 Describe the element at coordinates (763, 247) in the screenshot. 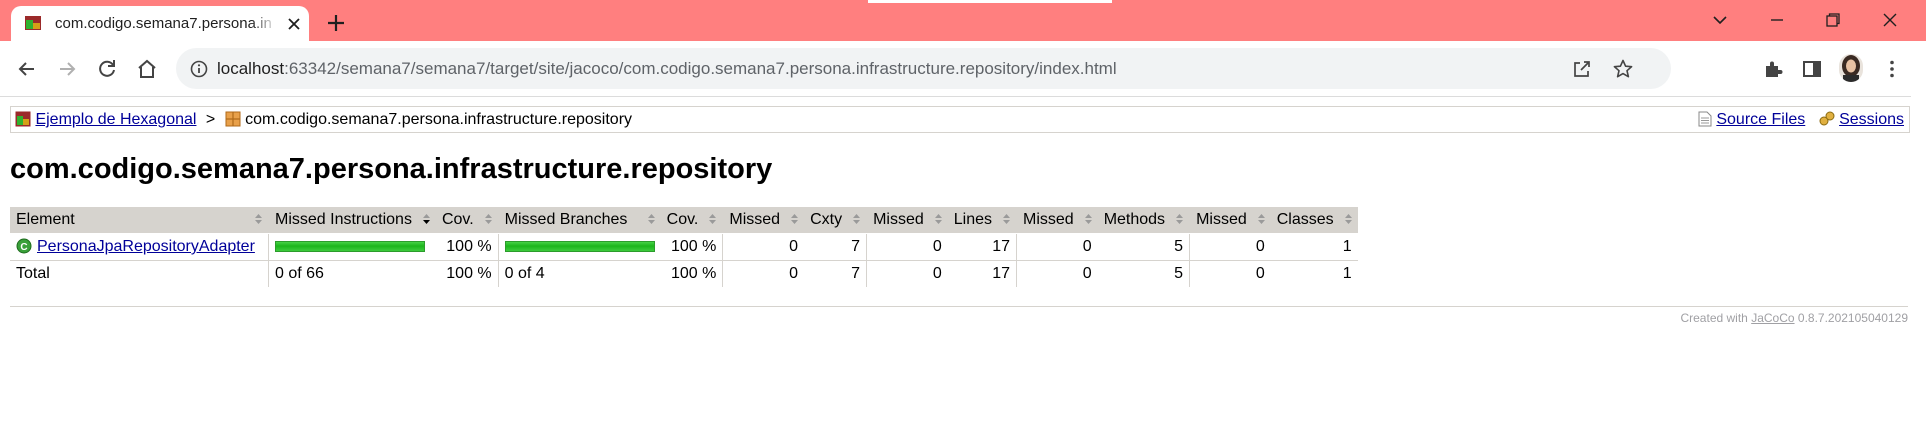

I see `cell-missed-cxty: 0` at that location.